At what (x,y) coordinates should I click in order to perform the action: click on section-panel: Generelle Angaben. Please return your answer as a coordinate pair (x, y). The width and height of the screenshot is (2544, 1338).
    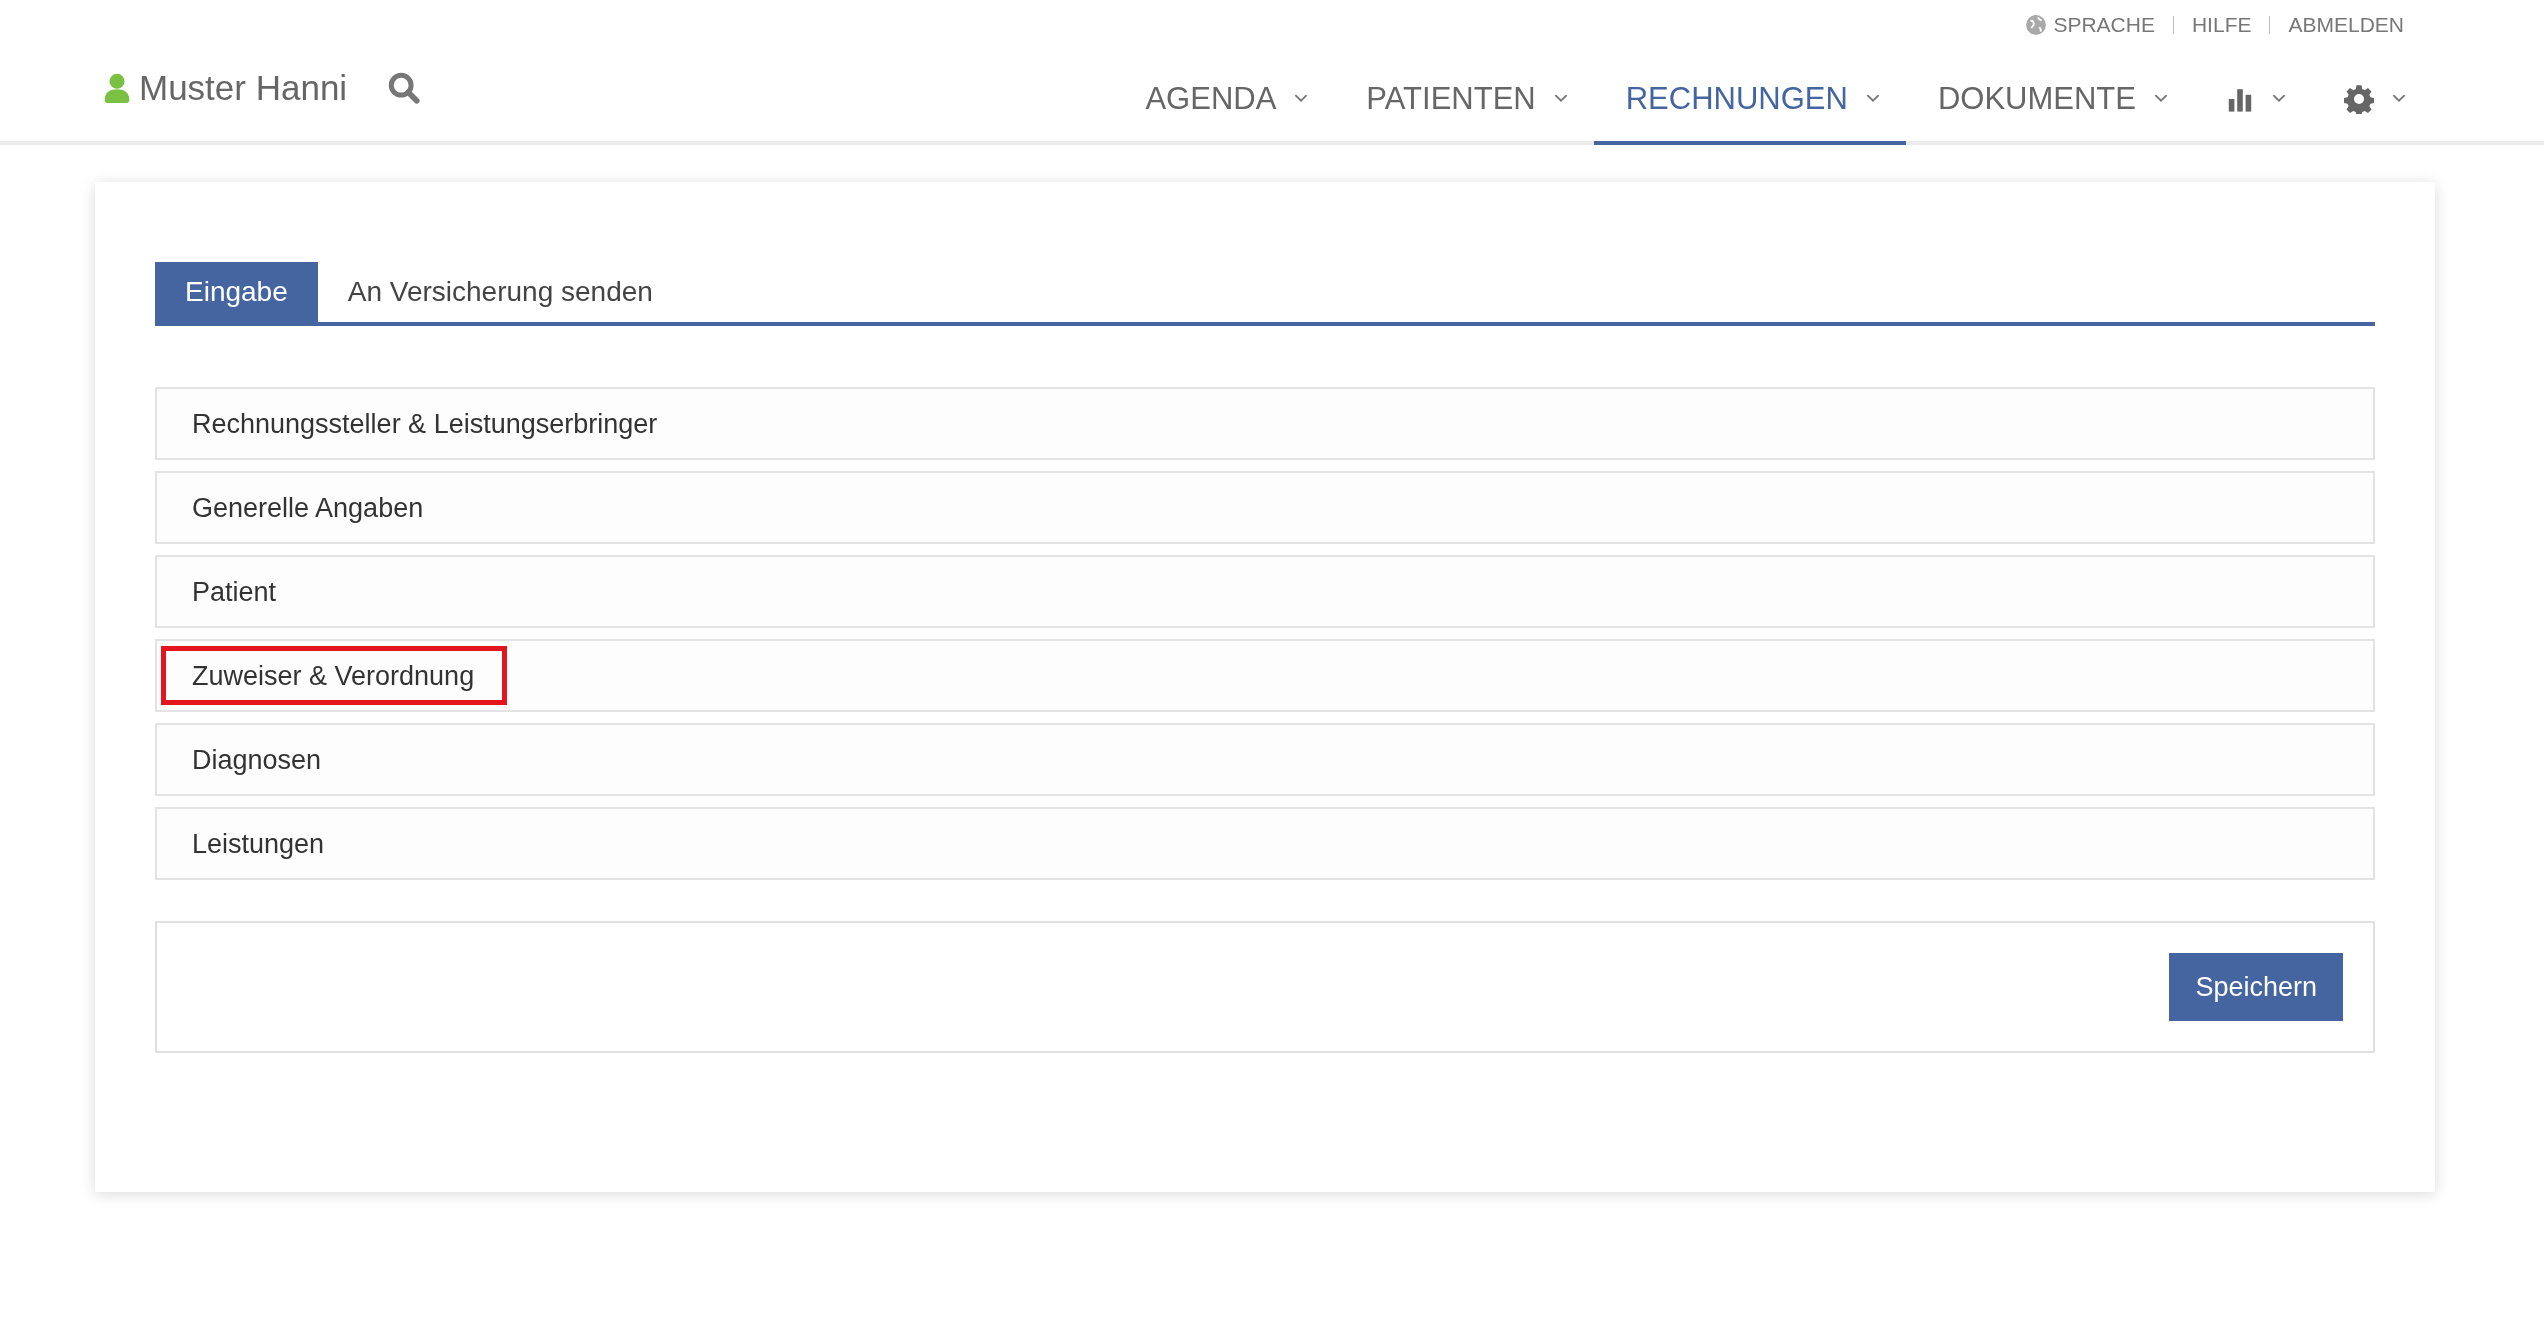
    Looking at the image, I should click on (1265, 507).